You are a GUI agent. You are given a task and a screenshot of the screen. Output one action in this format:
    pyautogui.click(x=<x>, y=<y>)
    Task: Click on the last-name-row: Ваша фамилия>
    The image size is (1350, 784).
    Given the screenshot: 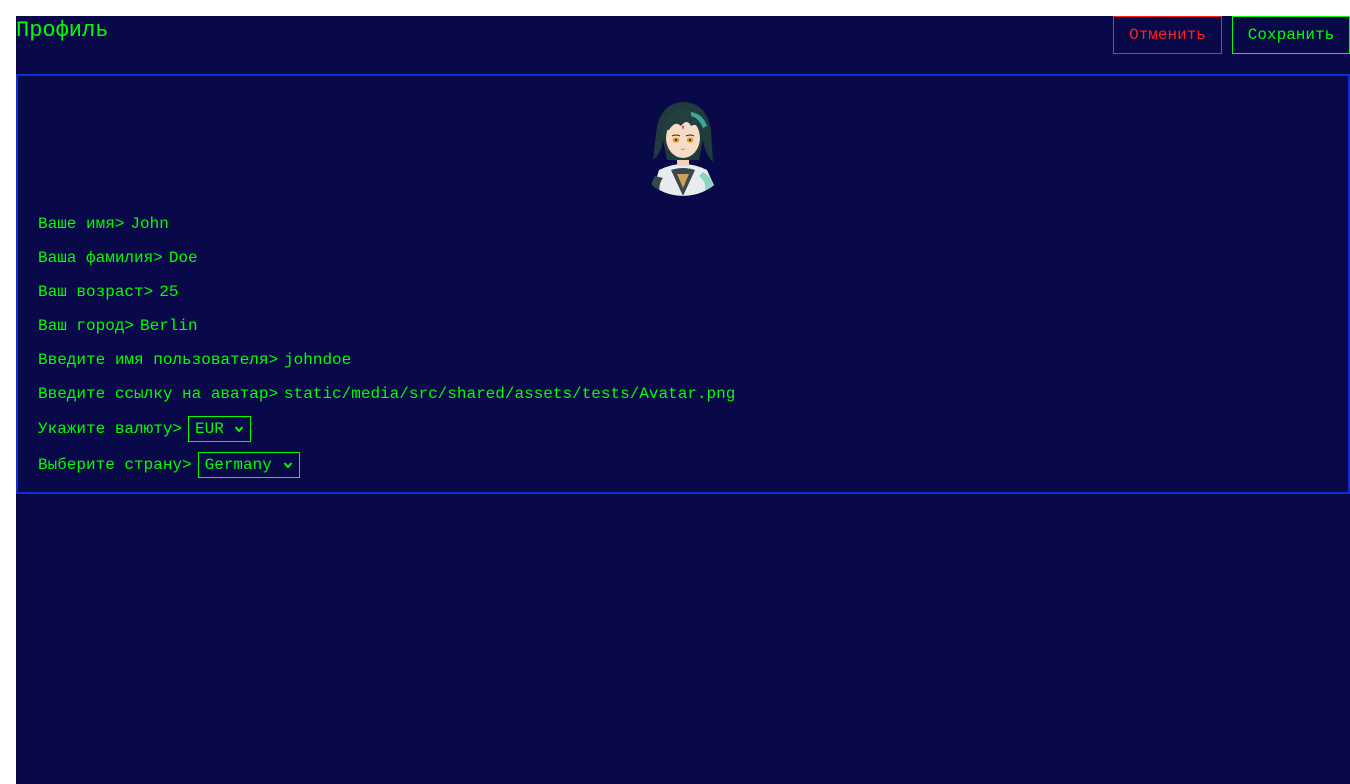 What is the action you would take?
    pyautogui.click(x=683, y=258)
    